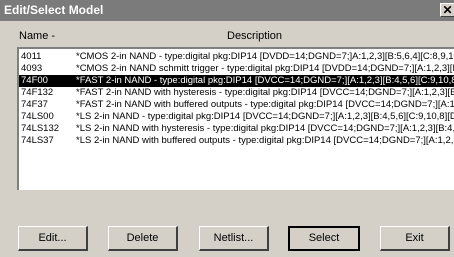 This screenshot has width=454, height=257. Describe the element at coordinates (415, 238) in the screenshot. I see `exit-button: Exit` at that location.